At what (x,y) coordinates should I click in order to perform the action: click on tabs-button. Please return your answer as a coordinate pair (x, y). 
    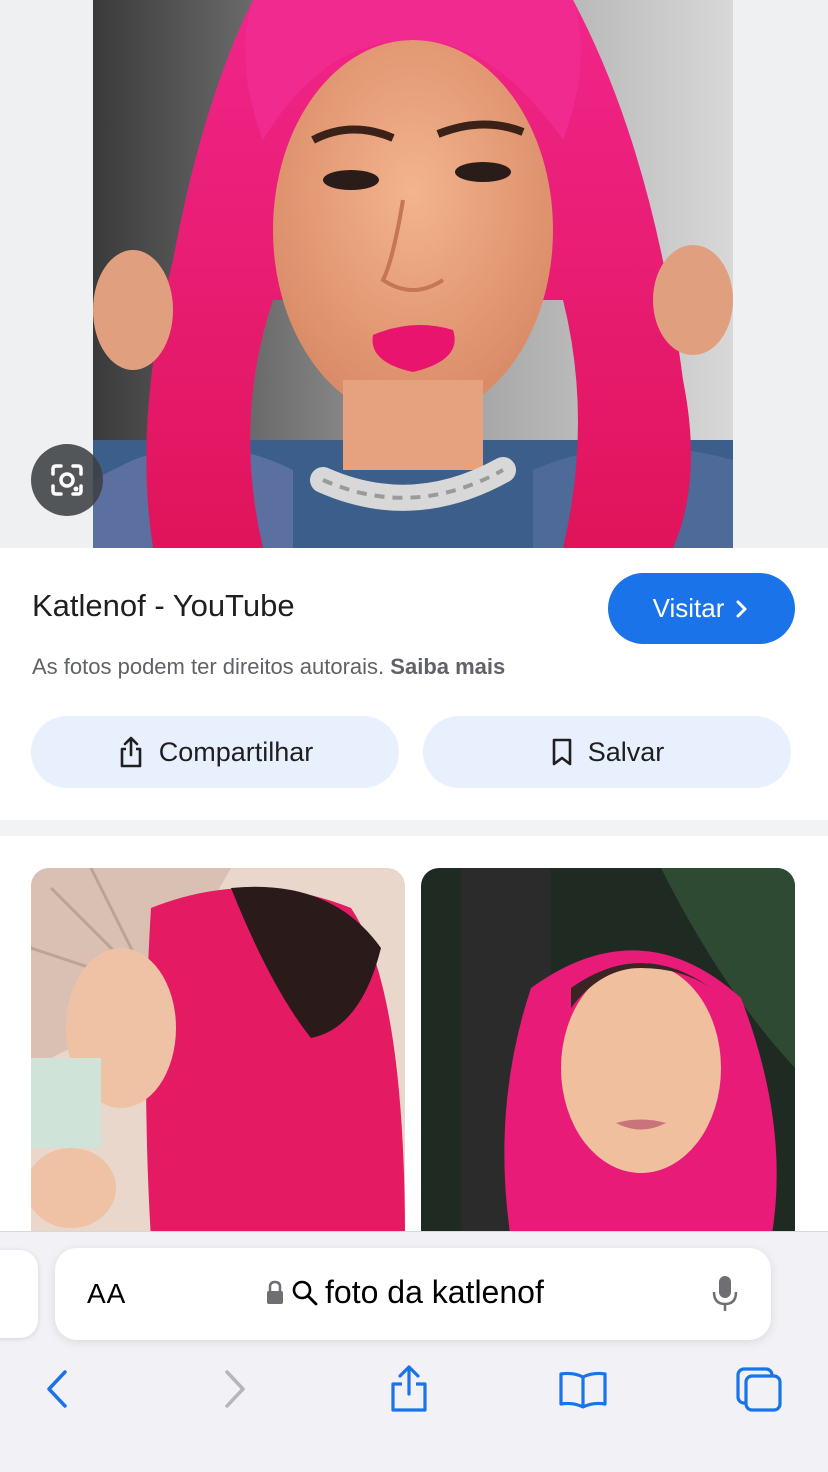
    Looking at the image, I should click on (759, 1389).